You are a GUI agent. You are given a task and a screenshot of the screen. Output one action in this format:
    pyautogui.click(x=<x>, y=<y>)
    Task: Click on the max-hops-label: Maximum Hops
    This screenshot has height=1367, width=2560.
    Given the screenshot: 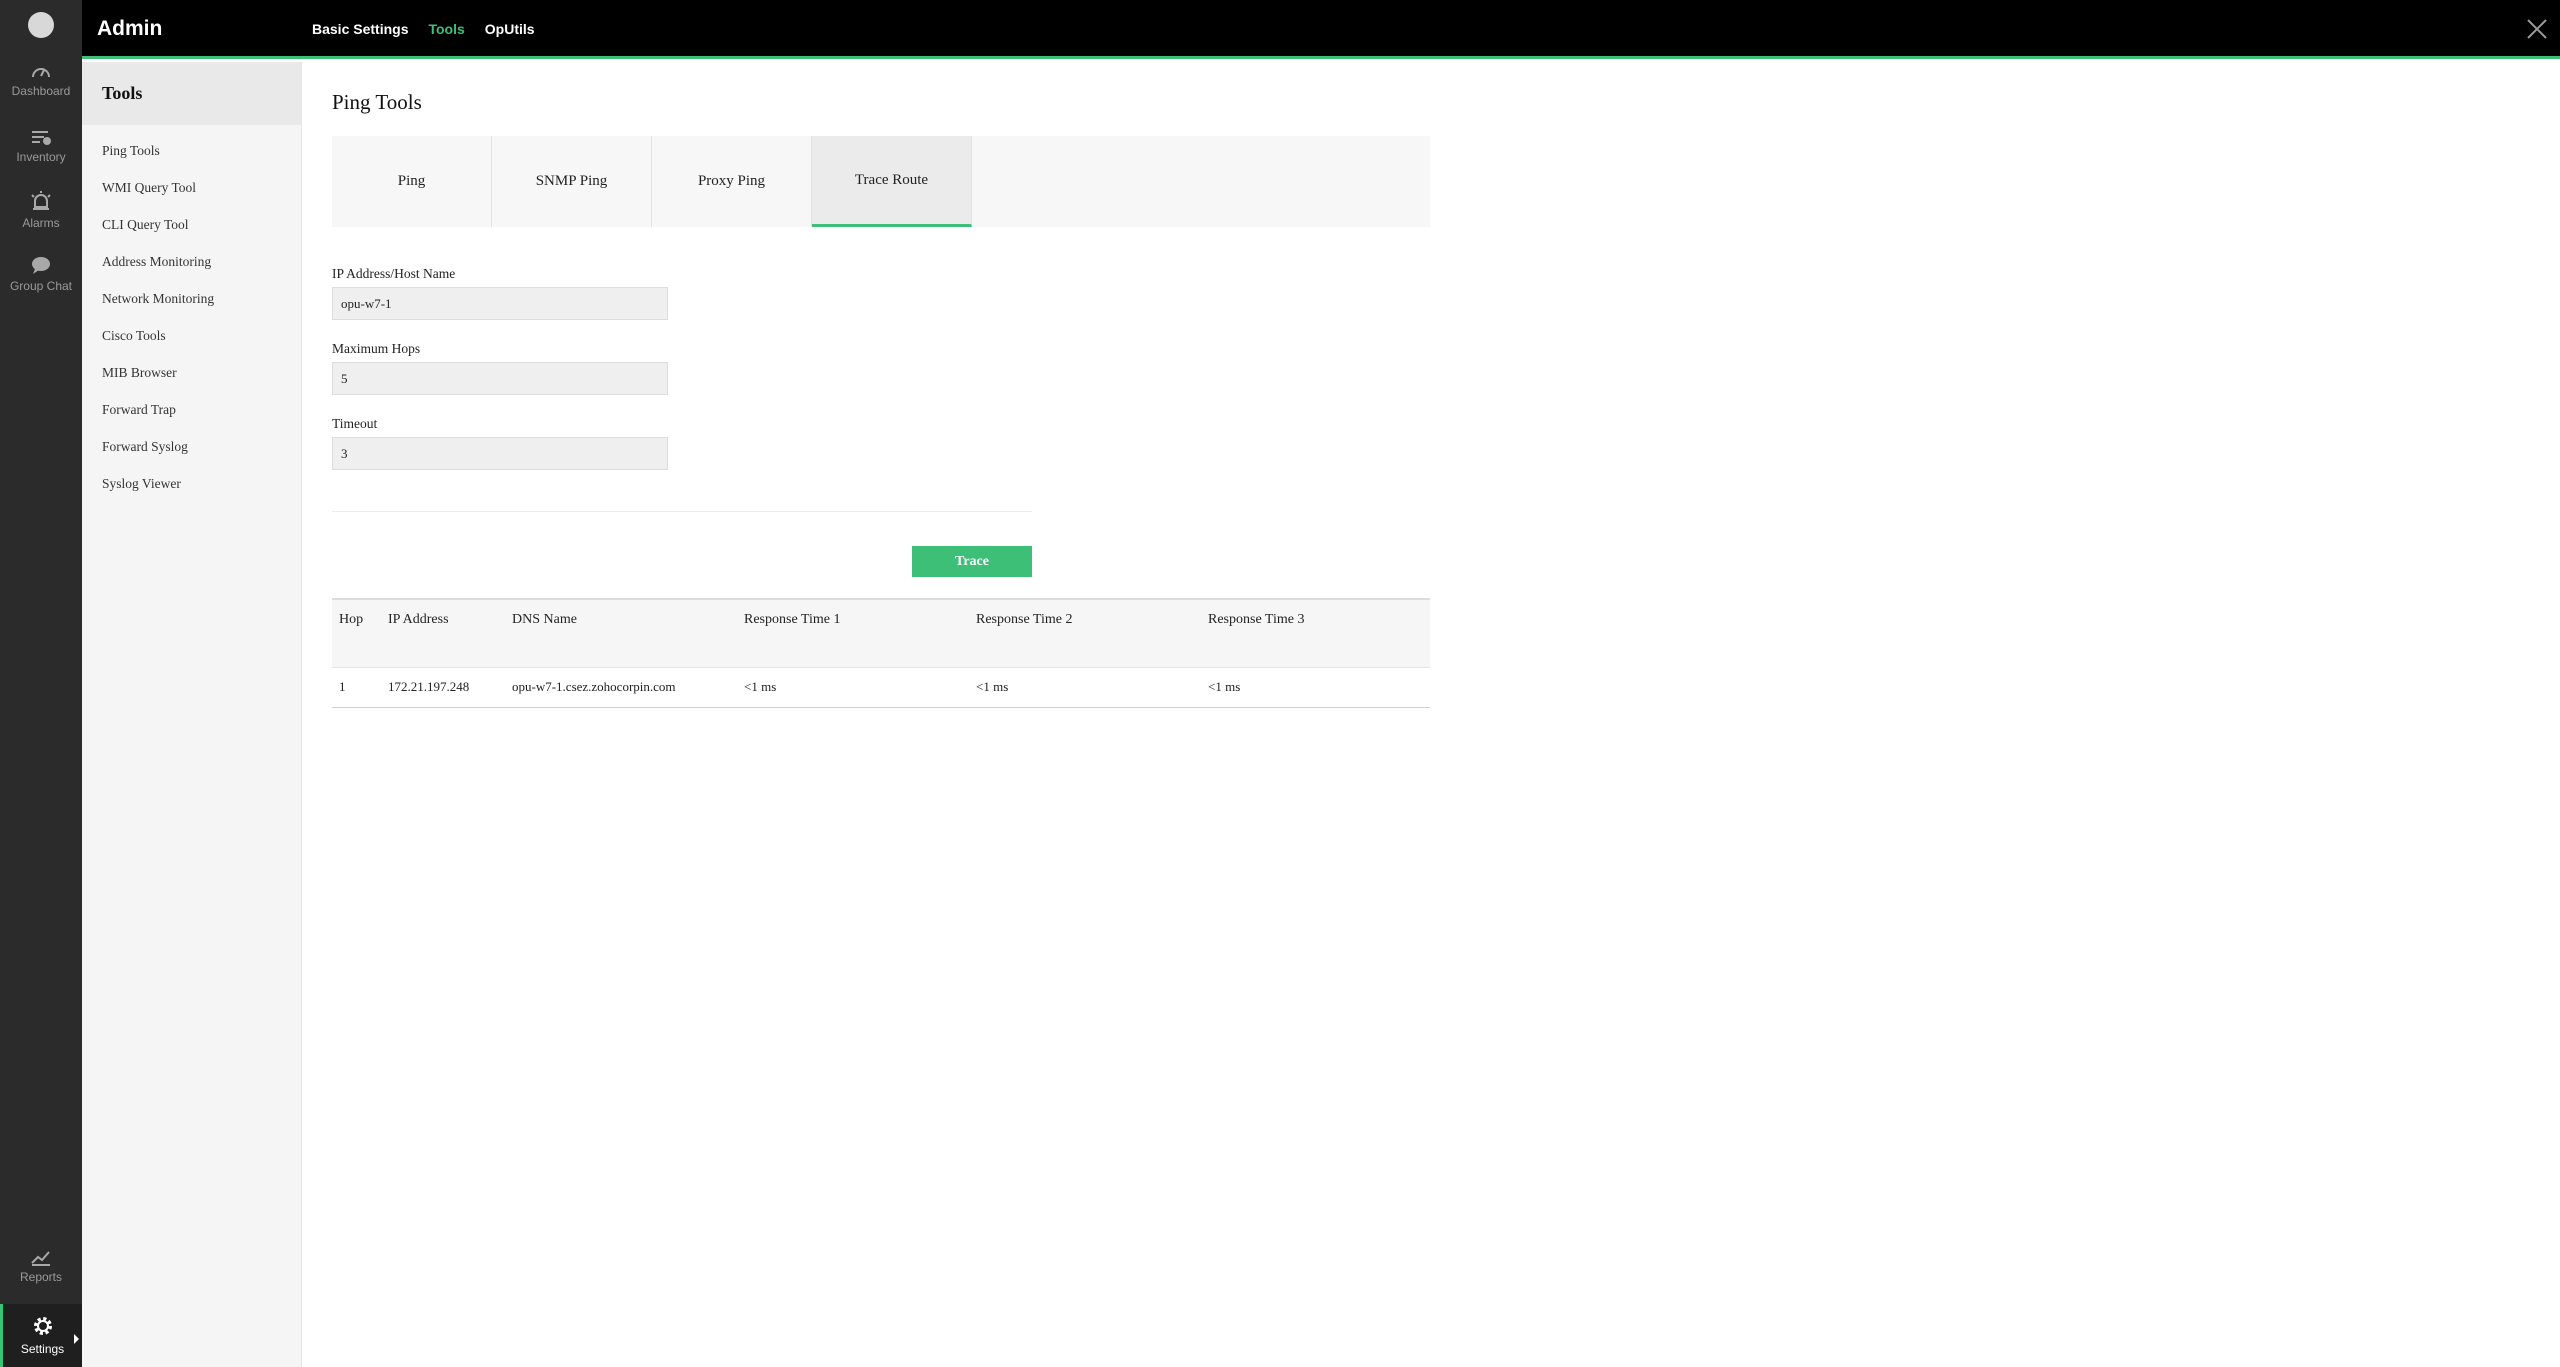 What is the action you would take?
    pyautogui.click(x=376, y=348)
    